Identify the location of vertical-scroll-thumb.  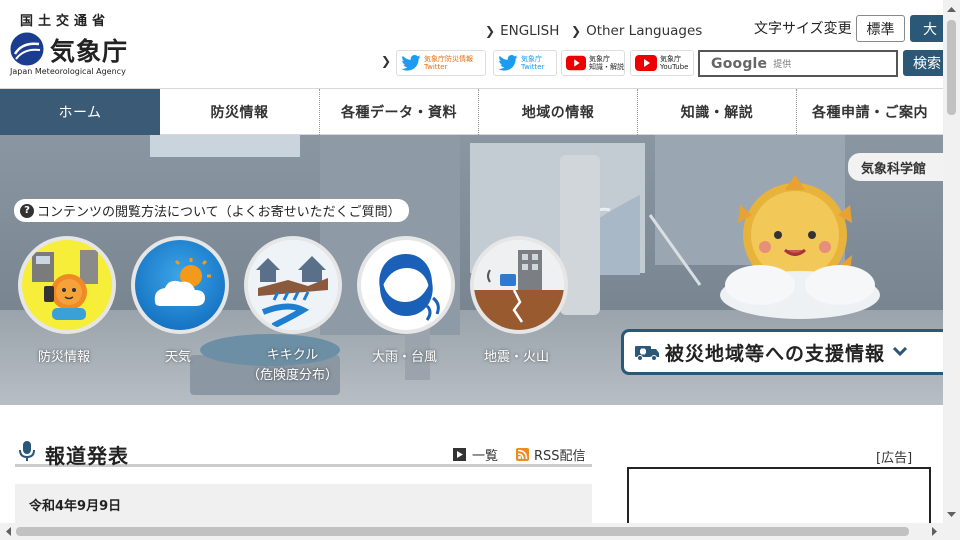
(951, 67).